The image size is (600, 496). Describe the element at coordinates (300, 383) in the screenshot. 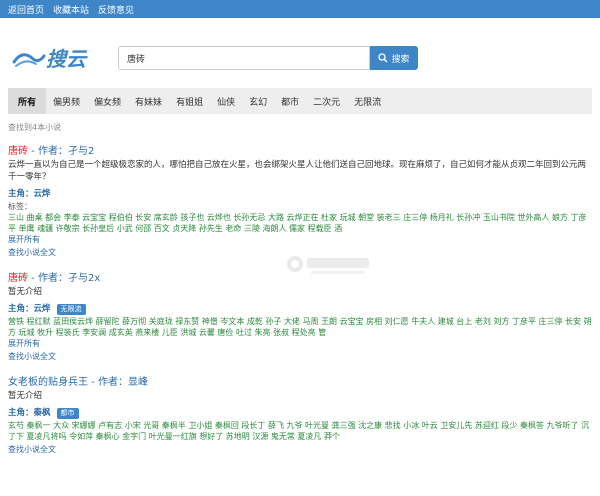

I see `result-title: 女老板的贴身兵王 - 作者：显峰` at that location.